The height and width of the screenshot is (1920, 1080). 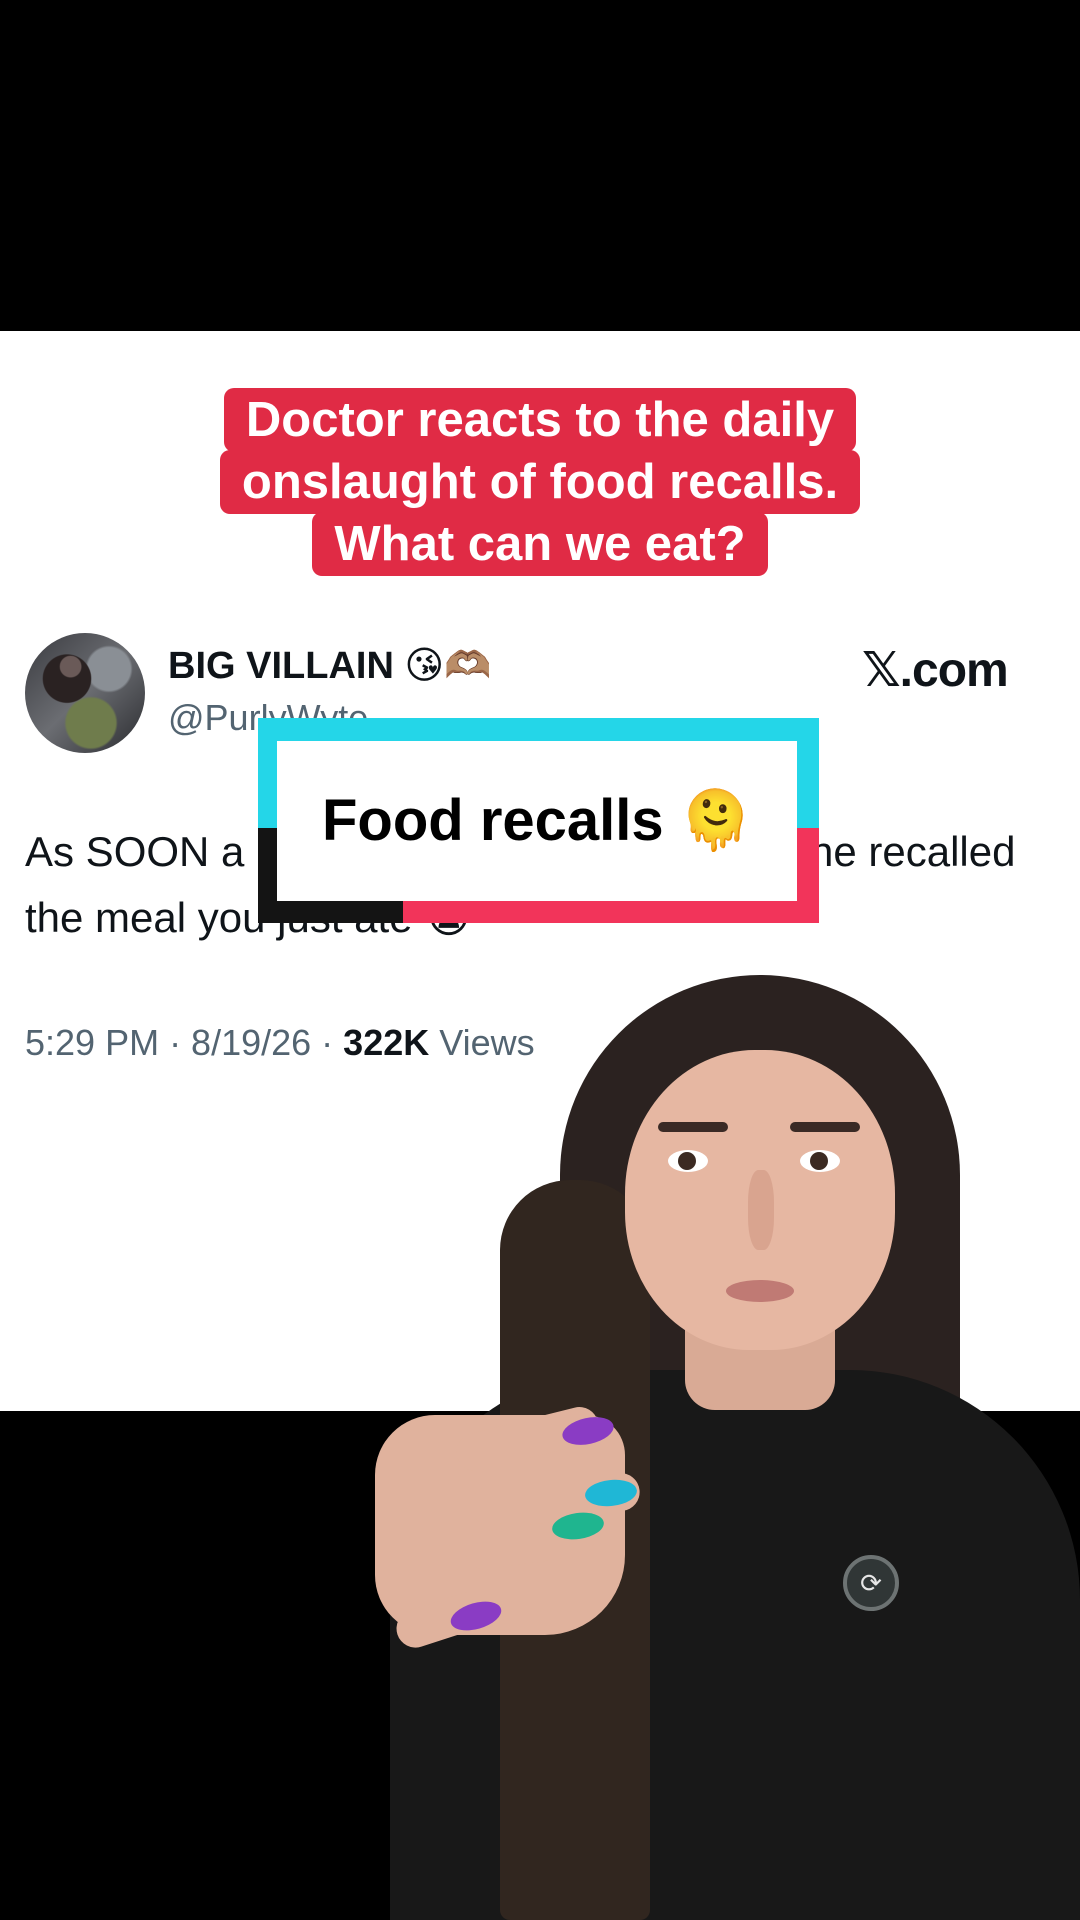 I want to click on presenter-nose, so click(x=761, y=1210).